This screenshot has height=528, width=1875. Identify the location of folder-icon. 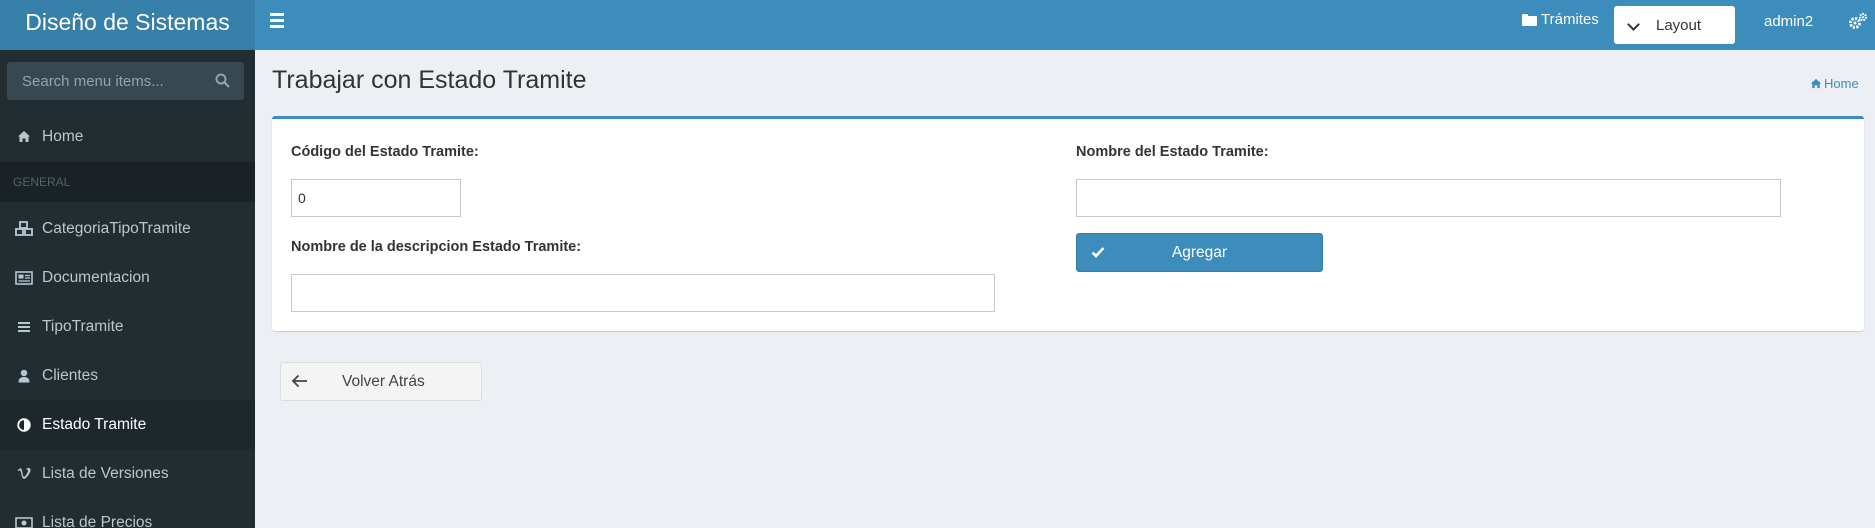
(1529, 19).